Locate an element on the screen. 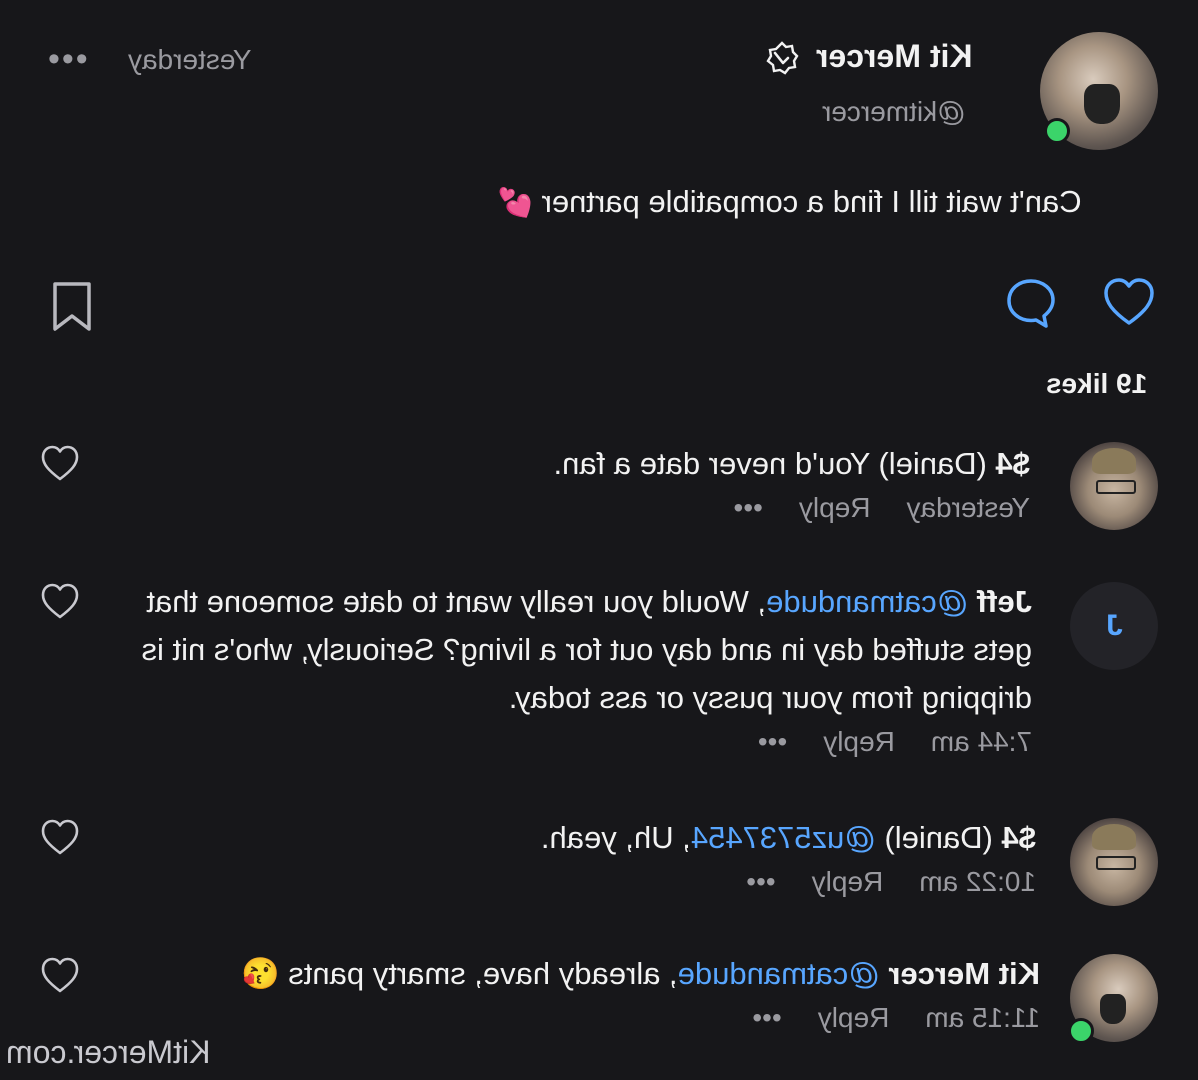 This screenshot has height=1080, width=1198. author-handle: @kitmercer is located at coordinates (894, 112).